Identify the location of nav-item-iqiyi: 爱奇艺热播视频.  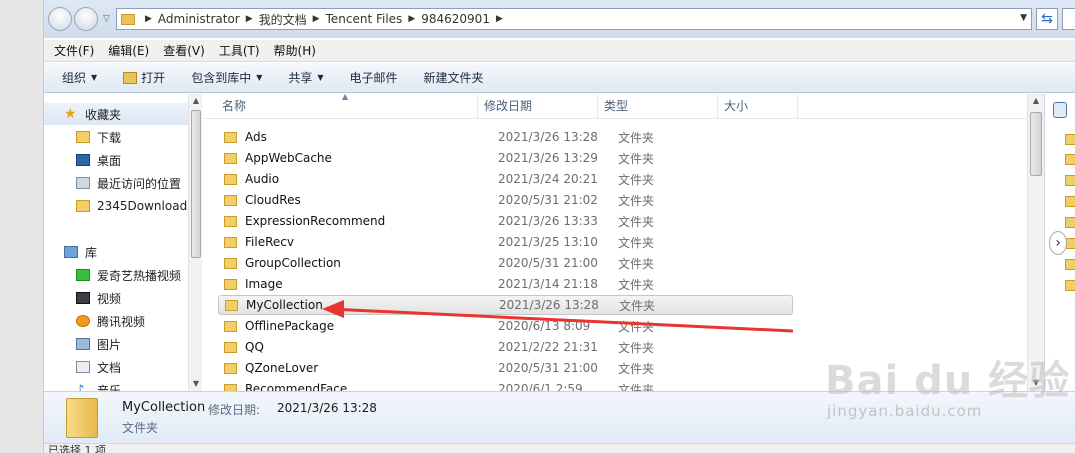
(116, 275).